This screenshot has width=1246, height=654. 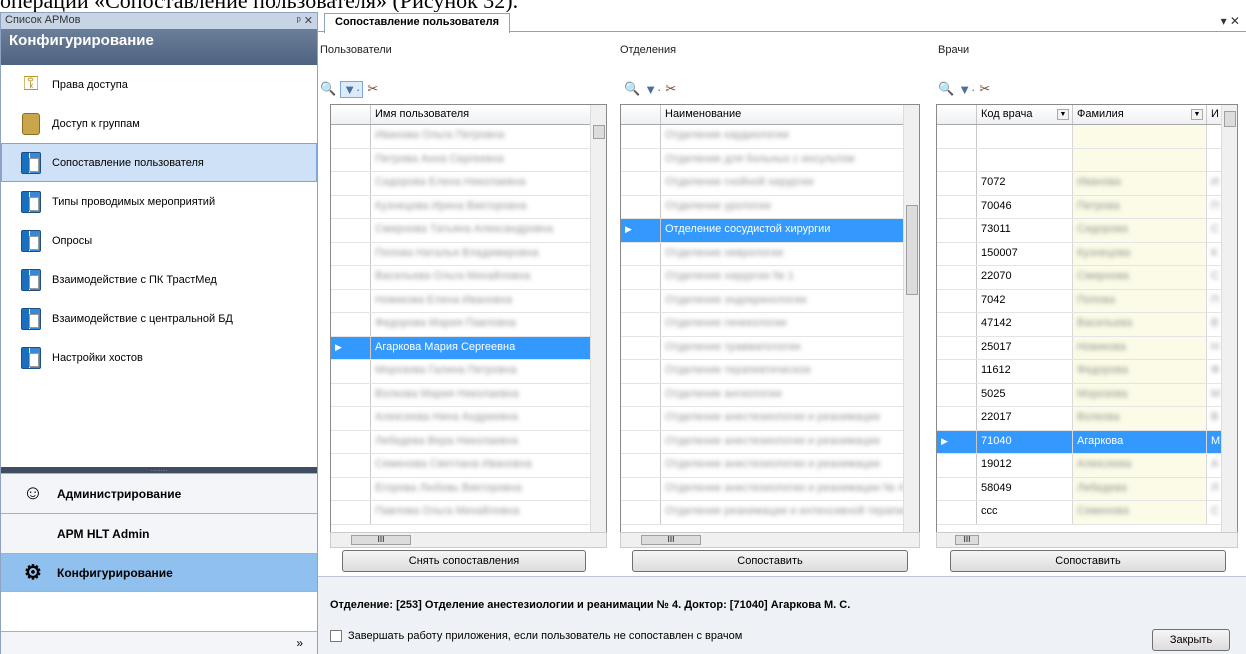 I want to click on nav-item: ⚿ Права доступа, so click(x=159, y=84).